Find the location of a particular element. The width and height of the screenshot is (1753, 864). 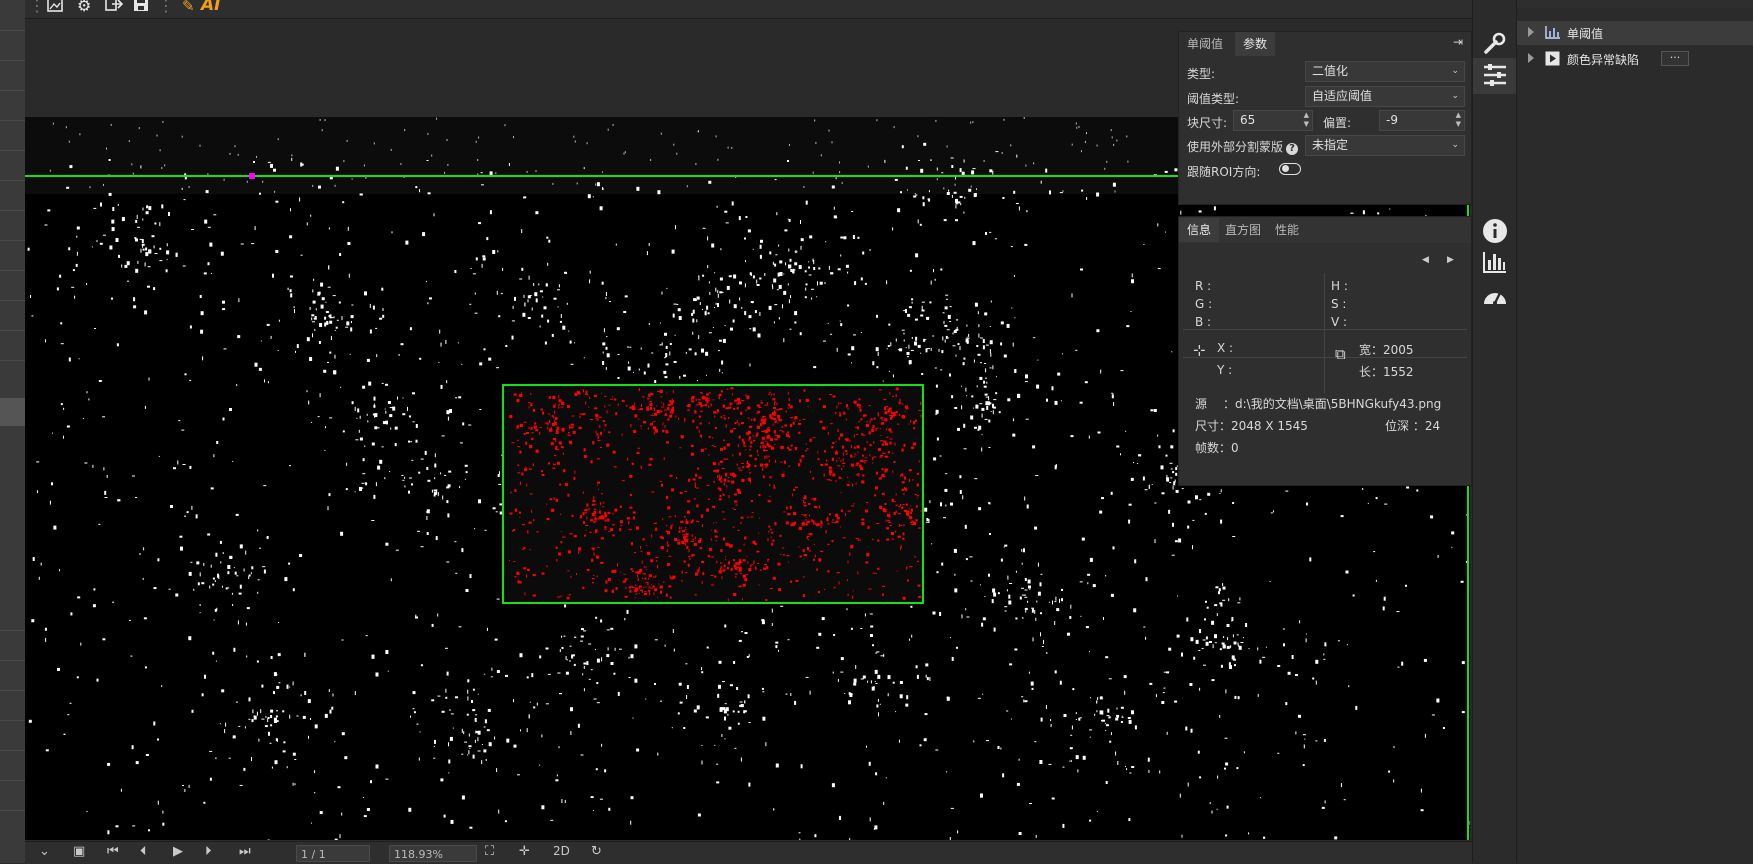

right-icon-column is located at coordinates (1494, 431).